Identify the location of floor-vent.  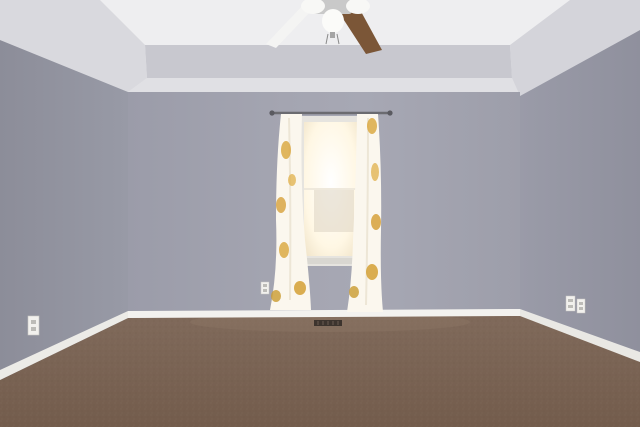
(328, 323).